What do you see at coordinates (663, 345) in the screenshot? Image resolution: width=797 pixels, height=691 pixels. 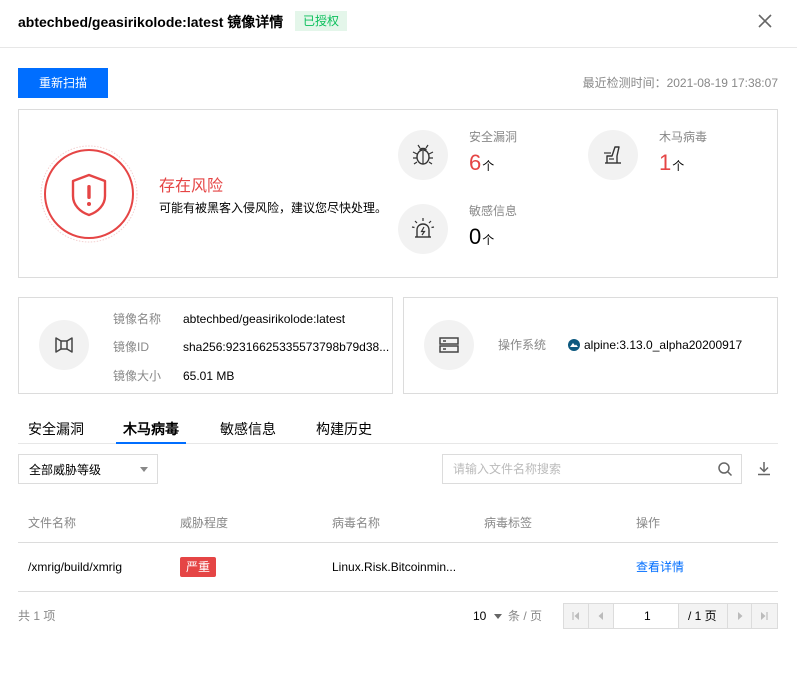 I see `os-value: alpine:3.13.0_alpha20200917` at bounding box center [663, 345].